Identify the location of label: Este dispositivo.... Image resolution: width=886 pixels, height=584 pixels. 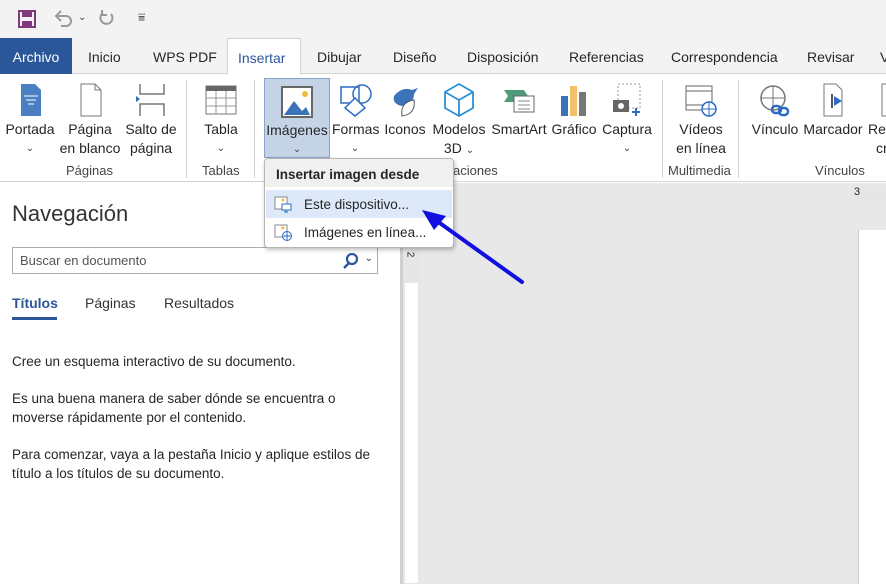
(357, 204).